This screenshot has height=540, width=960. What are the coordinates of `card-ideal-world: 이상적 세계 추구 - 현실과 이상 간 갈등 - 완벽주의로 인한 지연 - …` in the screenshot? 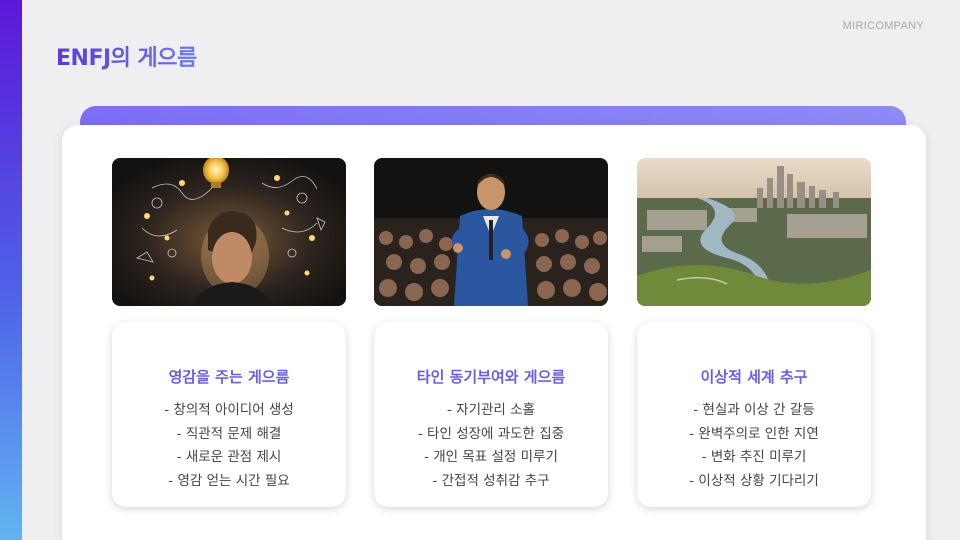 It's located at (754, 414).